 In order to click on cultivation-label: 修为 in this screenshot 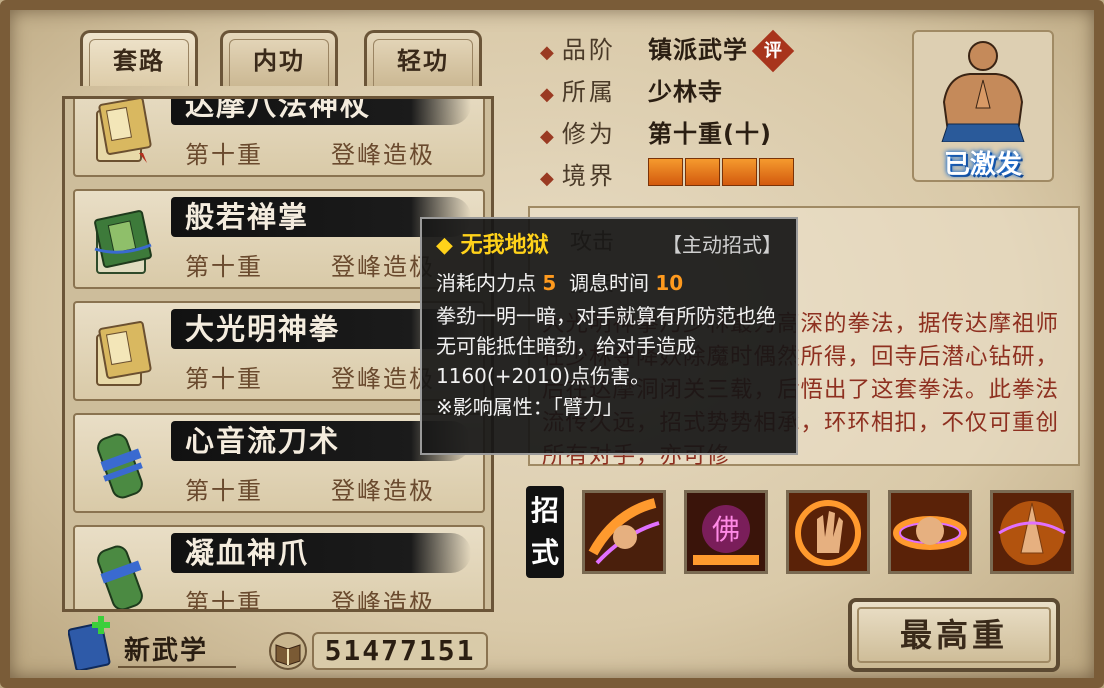, I will do `click(588, 134)`.